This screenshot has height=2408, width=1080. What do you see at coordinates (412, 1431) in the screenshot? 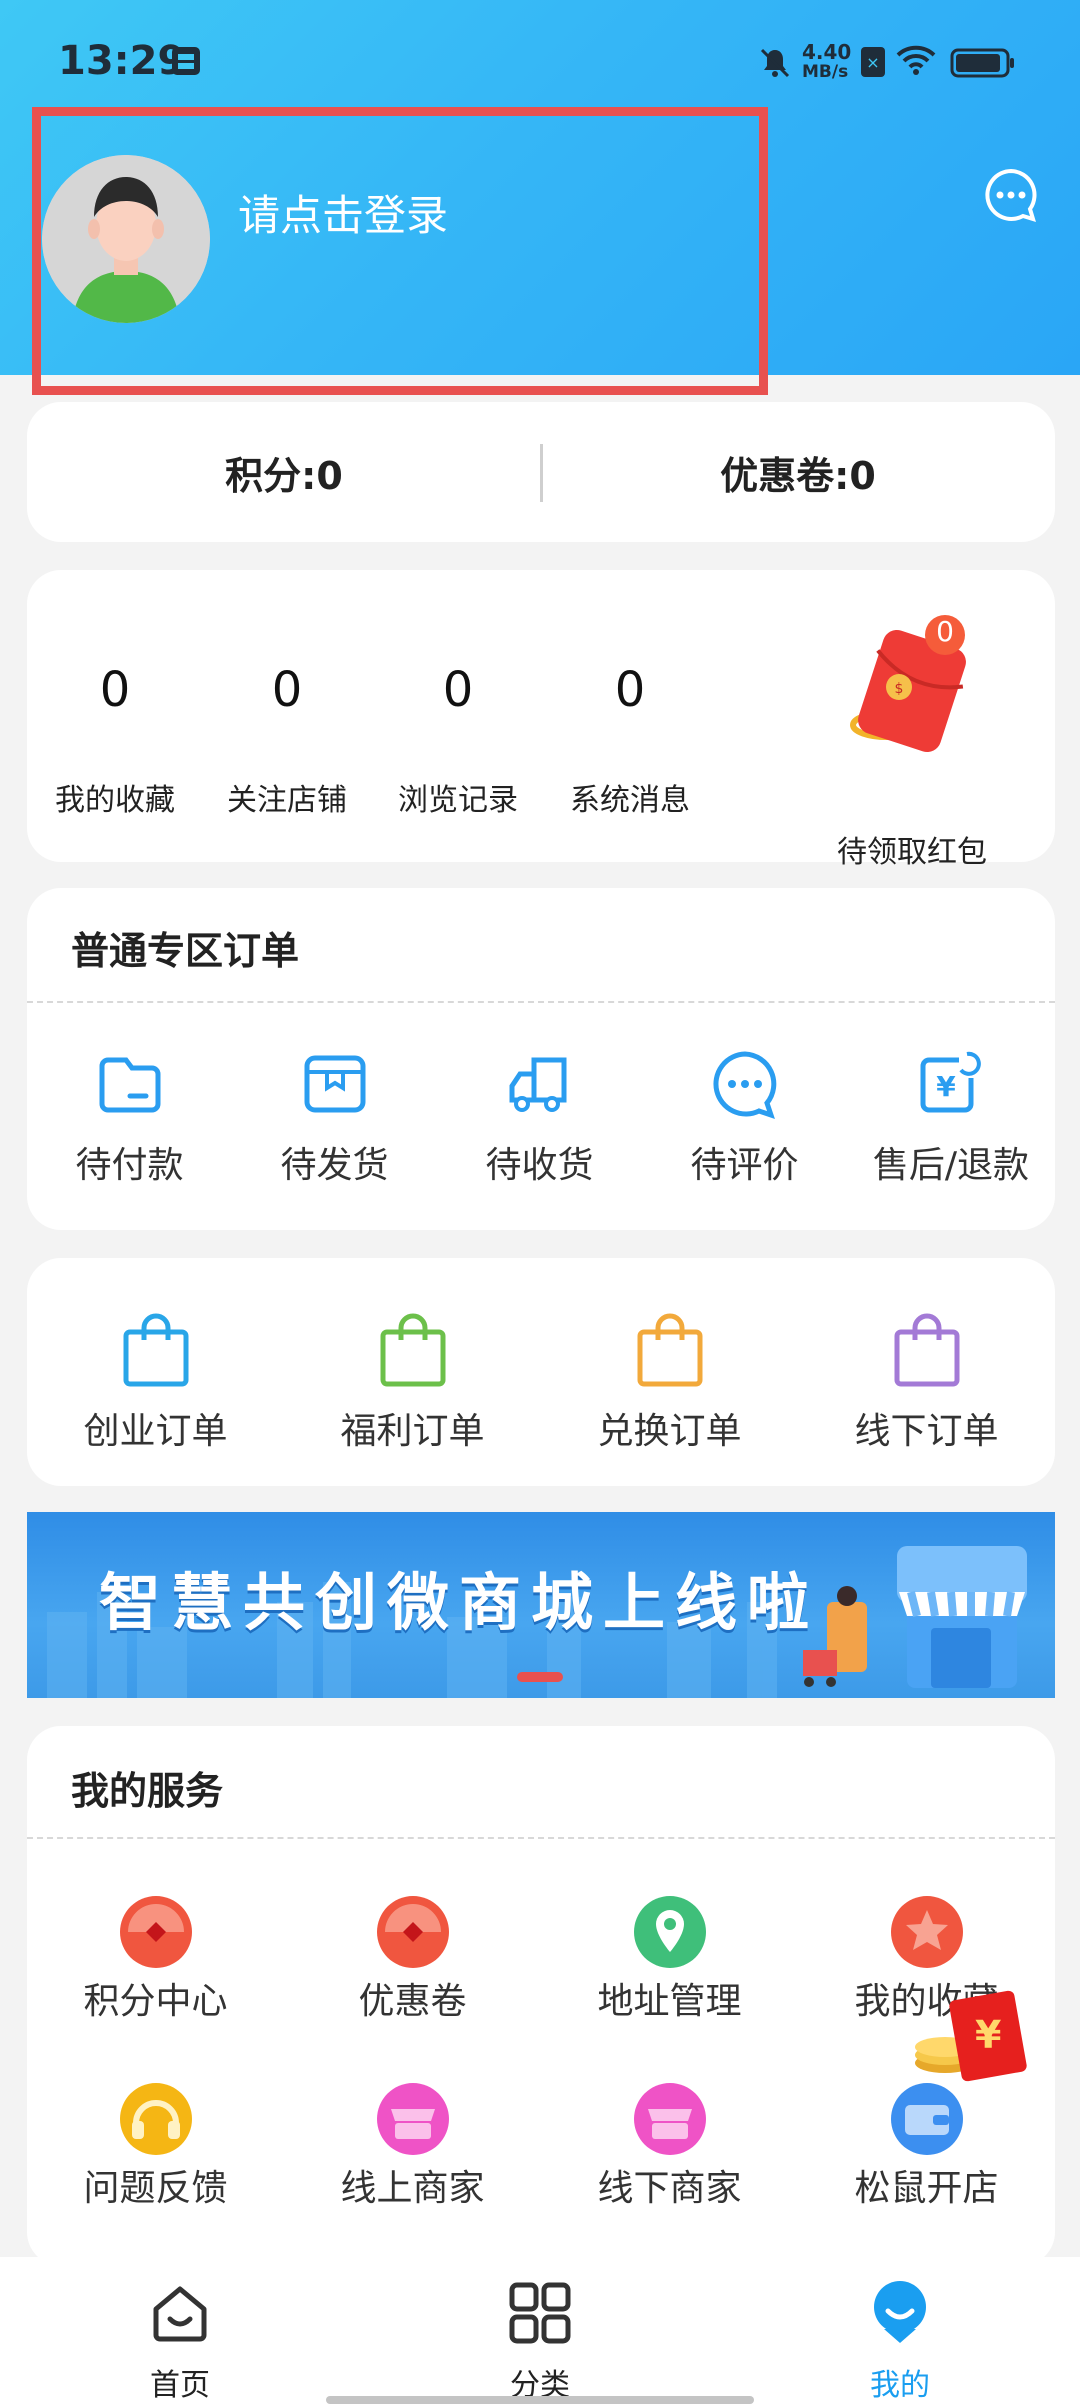
I see `special-order-label: 福利订单` at bounding box center [412, 1431].